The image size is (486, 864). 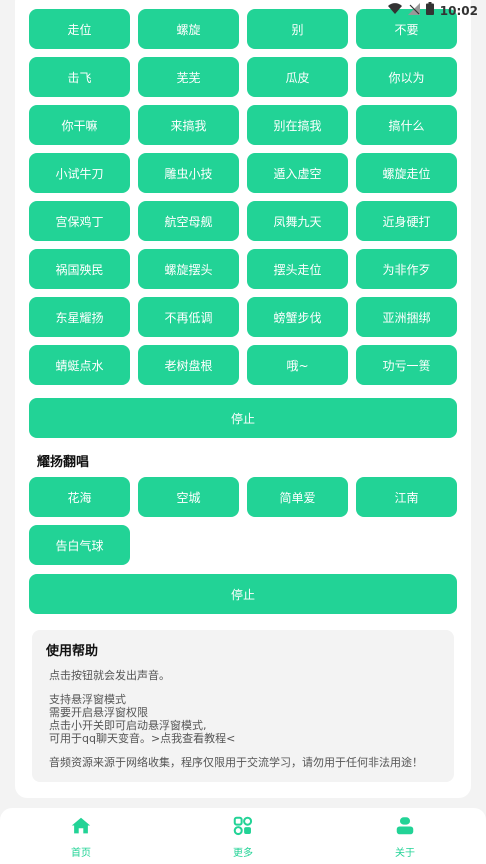 What do you see at coordinates (79, 77) in the screenshot?
I see `sound-button-5: 击飞` at bounding box center [79, 77].